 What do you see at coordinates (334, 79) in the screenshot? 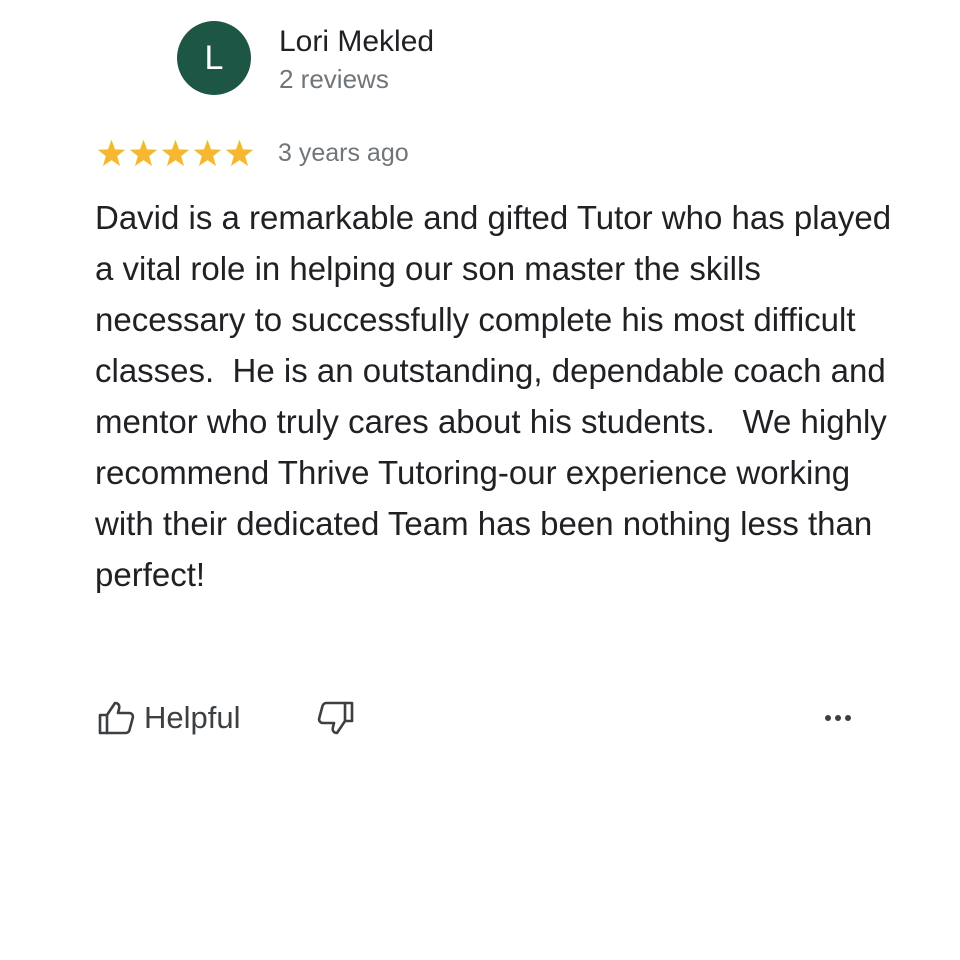
I see `review-count: 2 reviews` at bounding box center [334, 79].